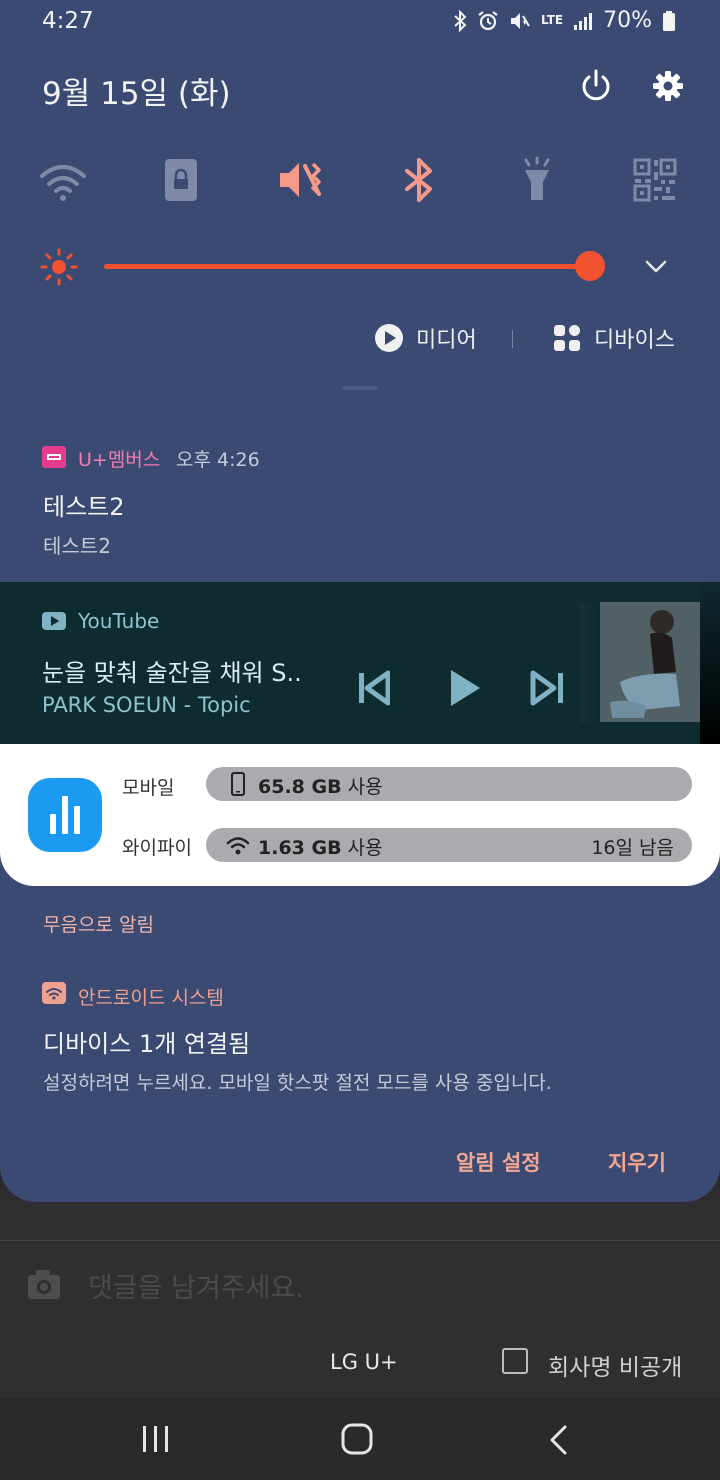 The width and height of the screenshot is (720, 1480). I want to click on hotspot-icon, so click(54, 993).